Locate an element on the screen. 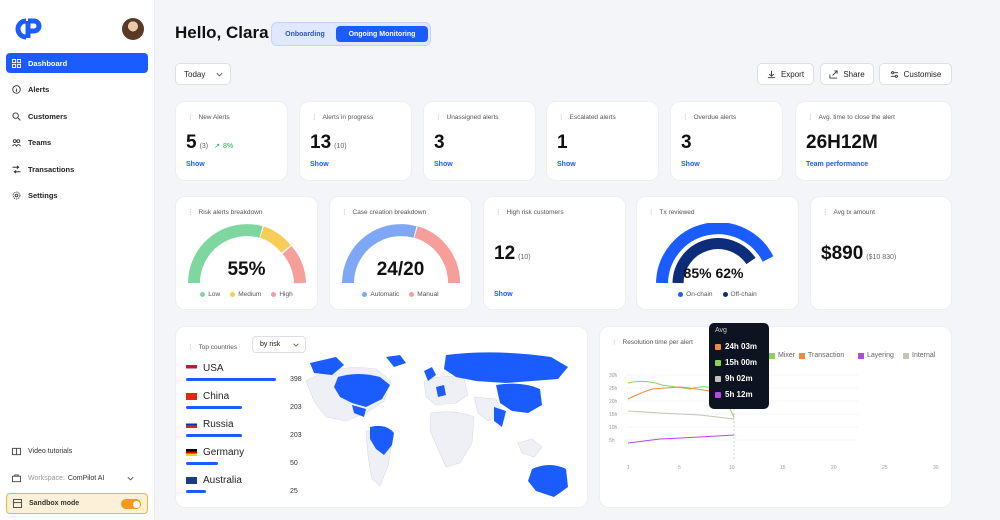 This screenshot has width=1000, height=520. tooltip-row: 9h 02m is located at coordinates (734, 378).